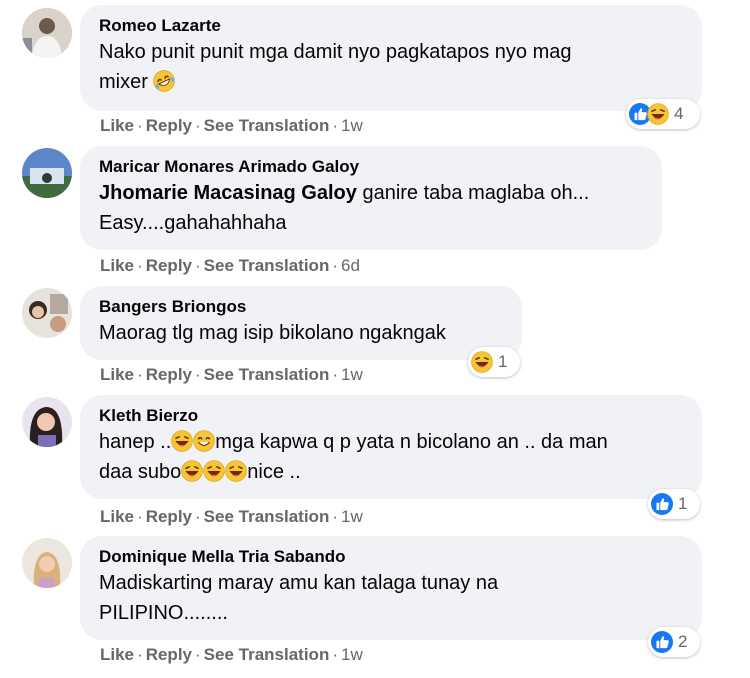 Image resolution: width=750 pixels, height=678 pixels. Describe the element at coordinates (674, 642) in the screenshot. I see `reaction-summary: 2` at that location.